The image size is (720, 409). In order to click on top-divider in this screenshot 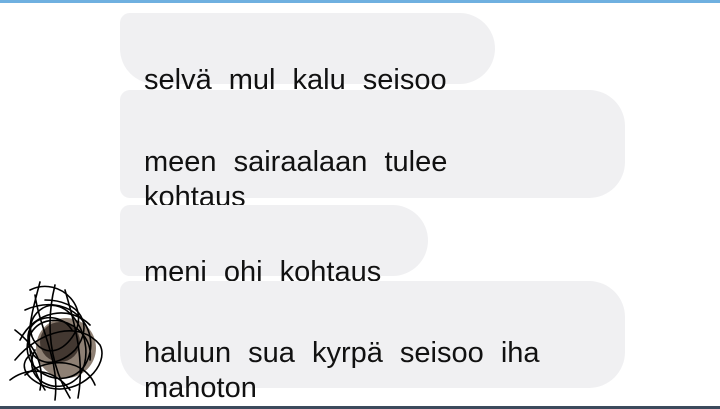, I will do `click(360, 1)`.